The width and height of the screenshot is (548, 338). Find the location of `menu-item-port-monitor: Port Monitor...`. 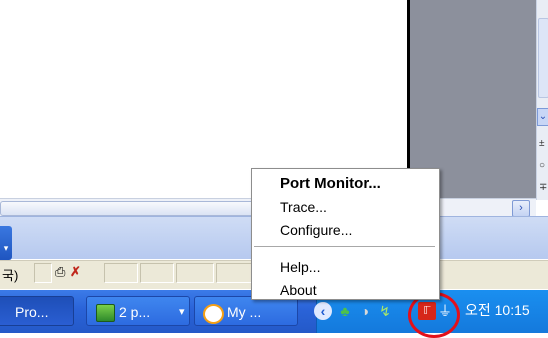

menu-item-port-monitor: Port Monitor... is located at coordinates (330, 183).